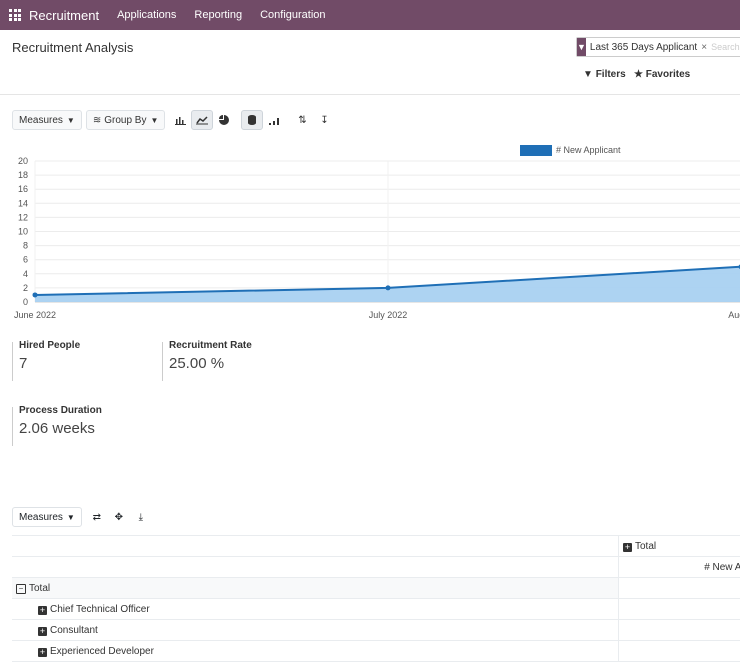 This screenshot has width=740, height=662. I want to click on control-panel-divider, so click(370, 94).